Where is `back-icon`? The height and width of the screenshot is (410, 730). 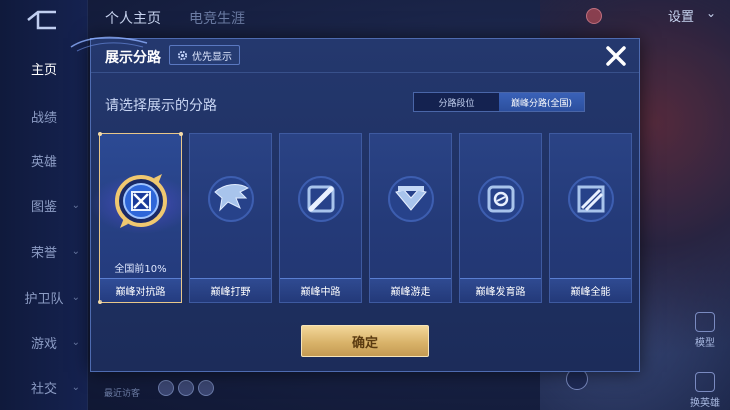 back-icon is located at coordinates (42, 20).